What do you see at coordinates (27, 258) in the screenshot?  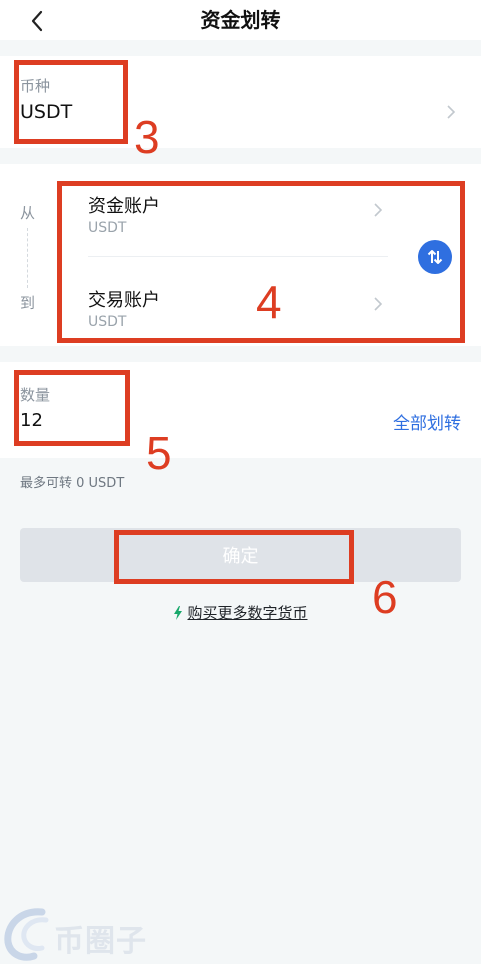 I see `connector-line` at bounding box center [27, 258].